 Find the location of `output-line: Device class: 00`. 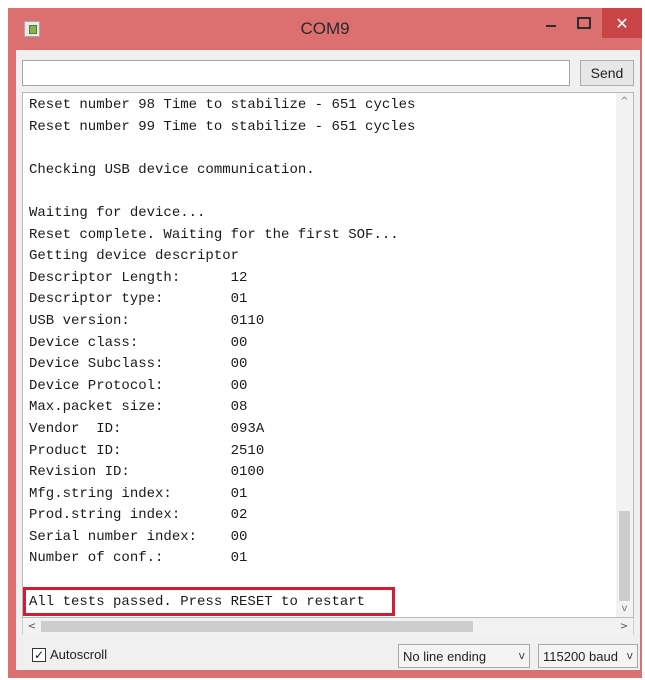

output-line: Device class: 00 is located at coordinates (138, 342).